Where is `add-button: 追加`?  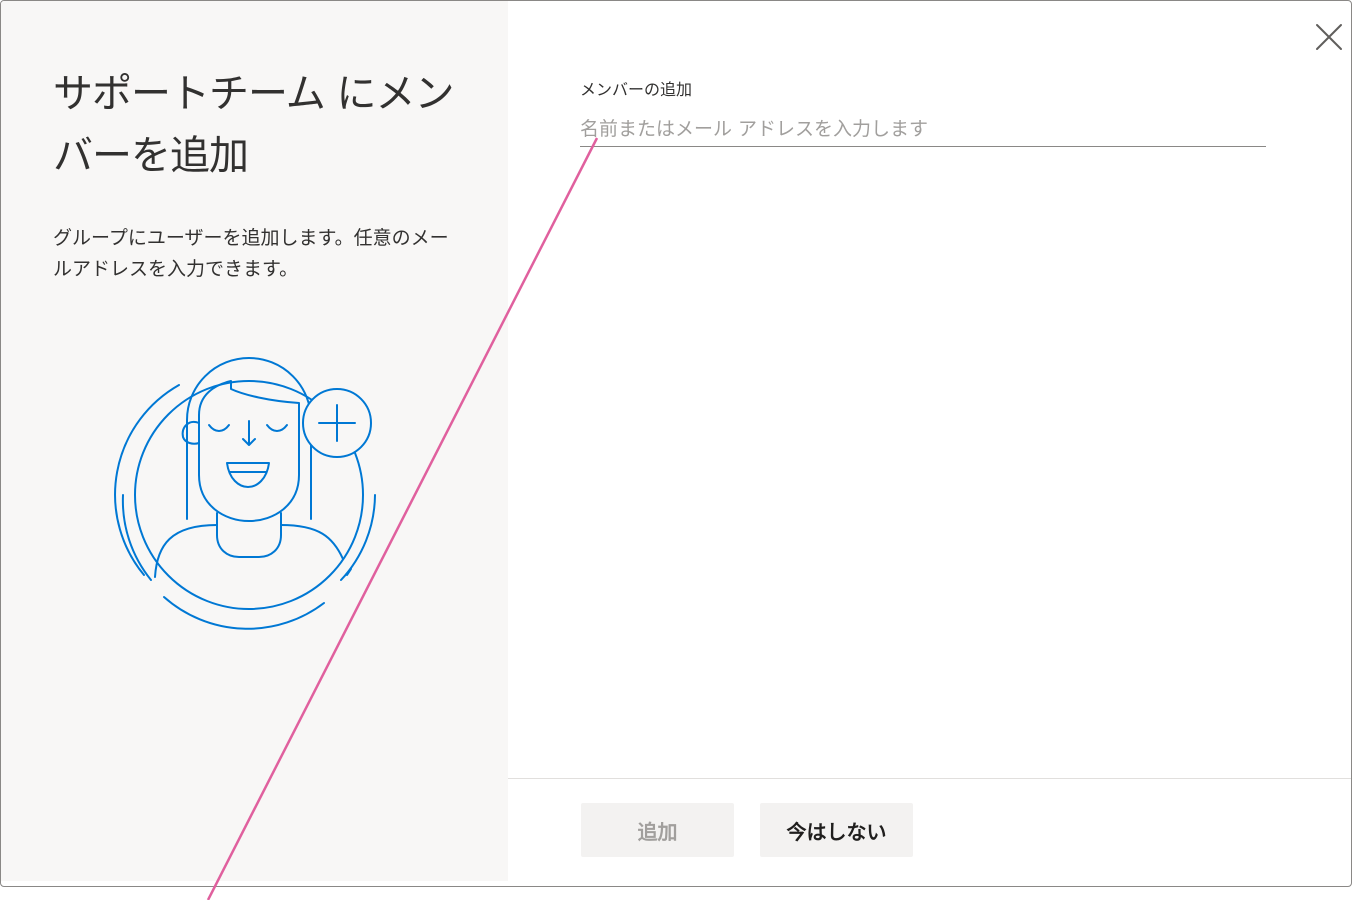 add-button: 追加 is located at coordinates (657, 830).